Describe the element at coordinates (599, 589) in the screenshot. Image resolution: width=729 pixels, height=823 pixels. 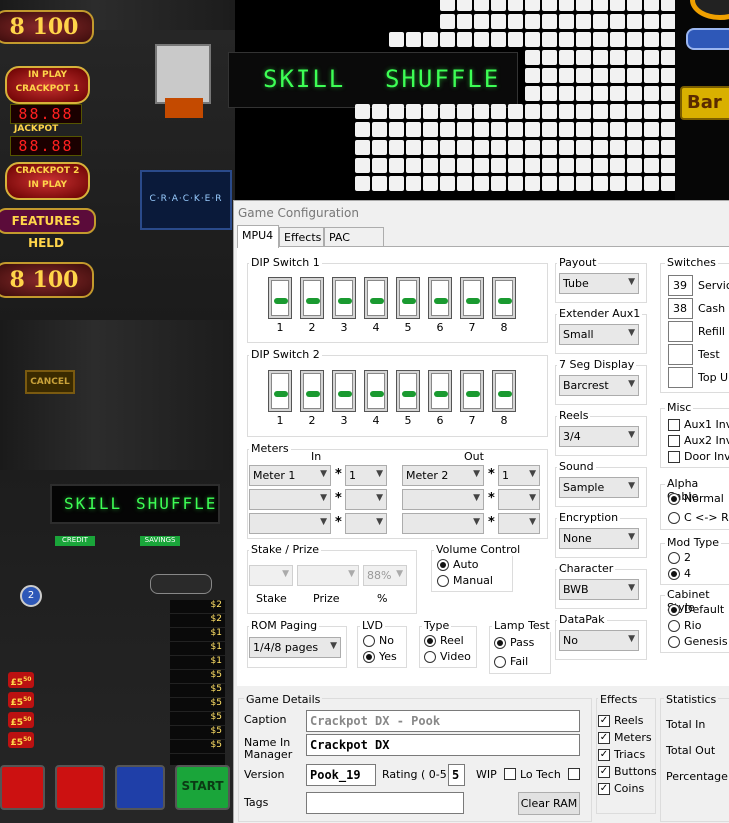
I see `character-select: BWB ▼` at that location.